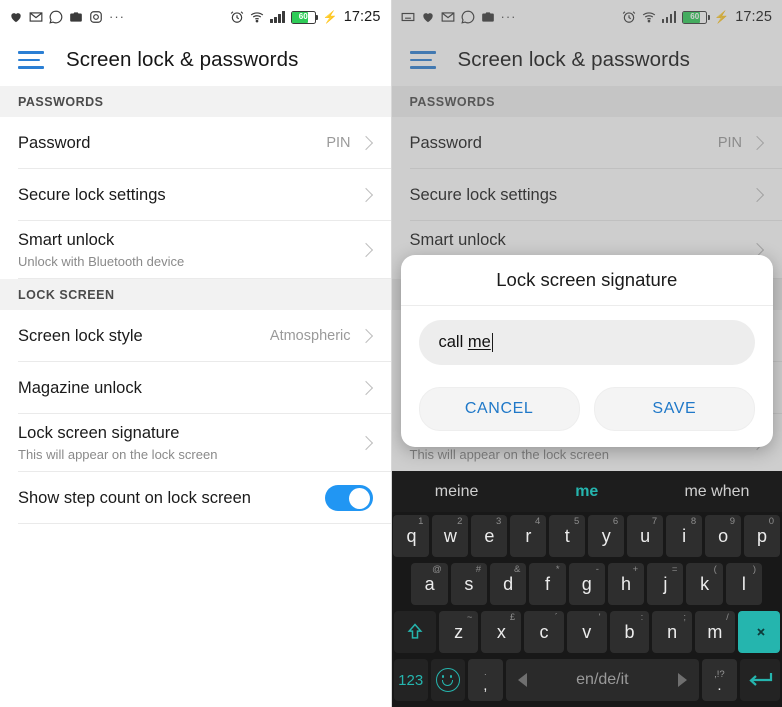 The height and width of the screenshot is (707, 782). Describe the element at coordinates (717, 492) in the screenshot. I see `suggestion-item: me when` at that location.